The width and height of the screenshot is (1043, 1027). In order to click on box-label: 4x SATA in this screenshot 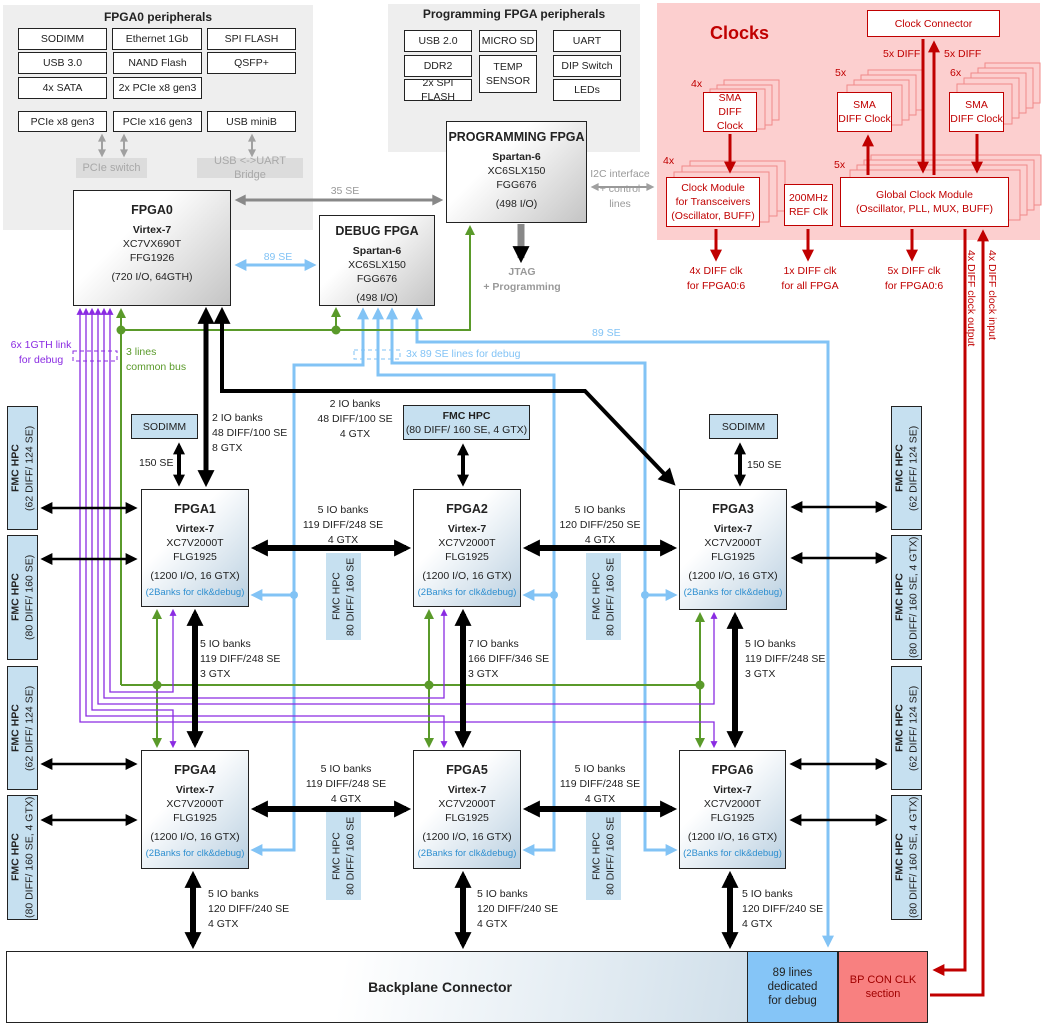, I will do `click(62, 88)`.